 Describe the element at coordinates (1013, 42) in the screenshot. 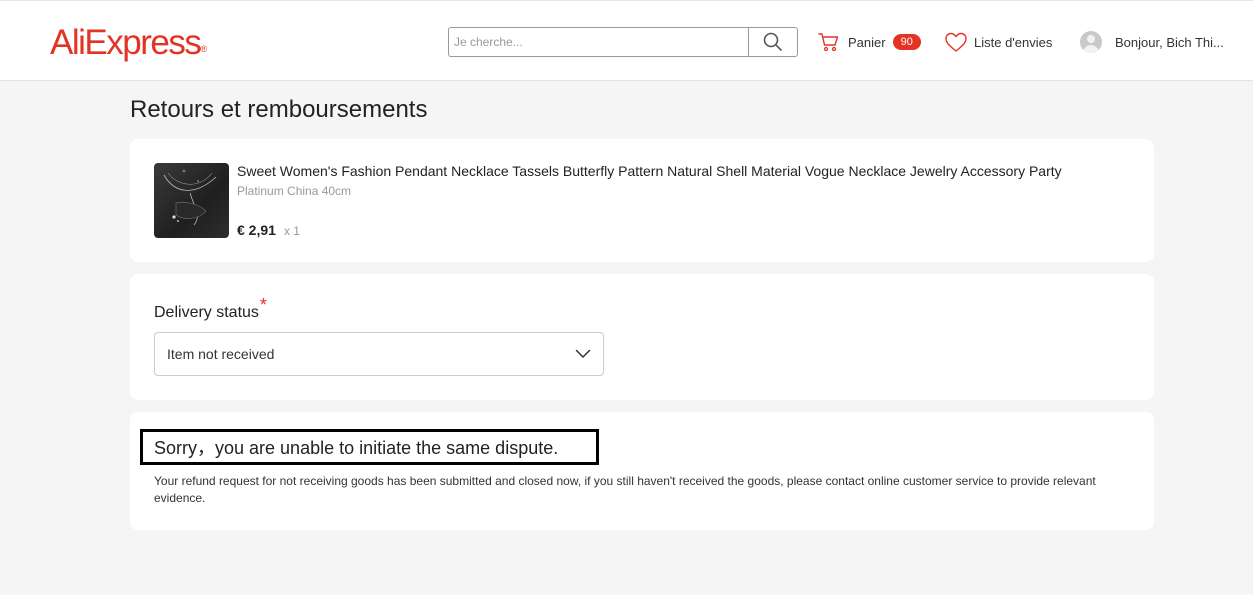

I see `wishlist-label: Liste d'envies` at that location.